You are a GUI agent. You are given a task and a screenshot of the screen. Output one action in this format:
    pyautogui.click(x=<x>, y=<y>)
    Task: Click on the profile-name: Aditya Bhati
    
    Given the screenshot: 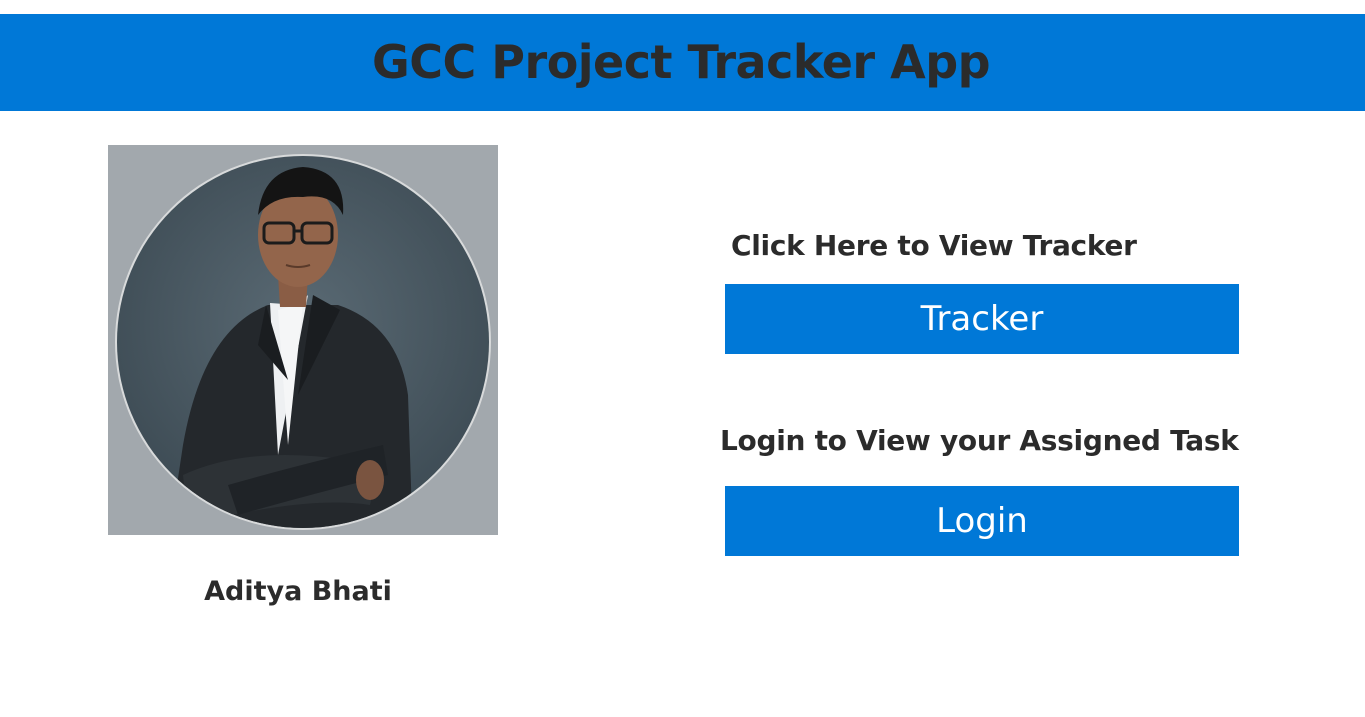 What is the action you would take?
    pyautogui.click(x=298, y=591)
    